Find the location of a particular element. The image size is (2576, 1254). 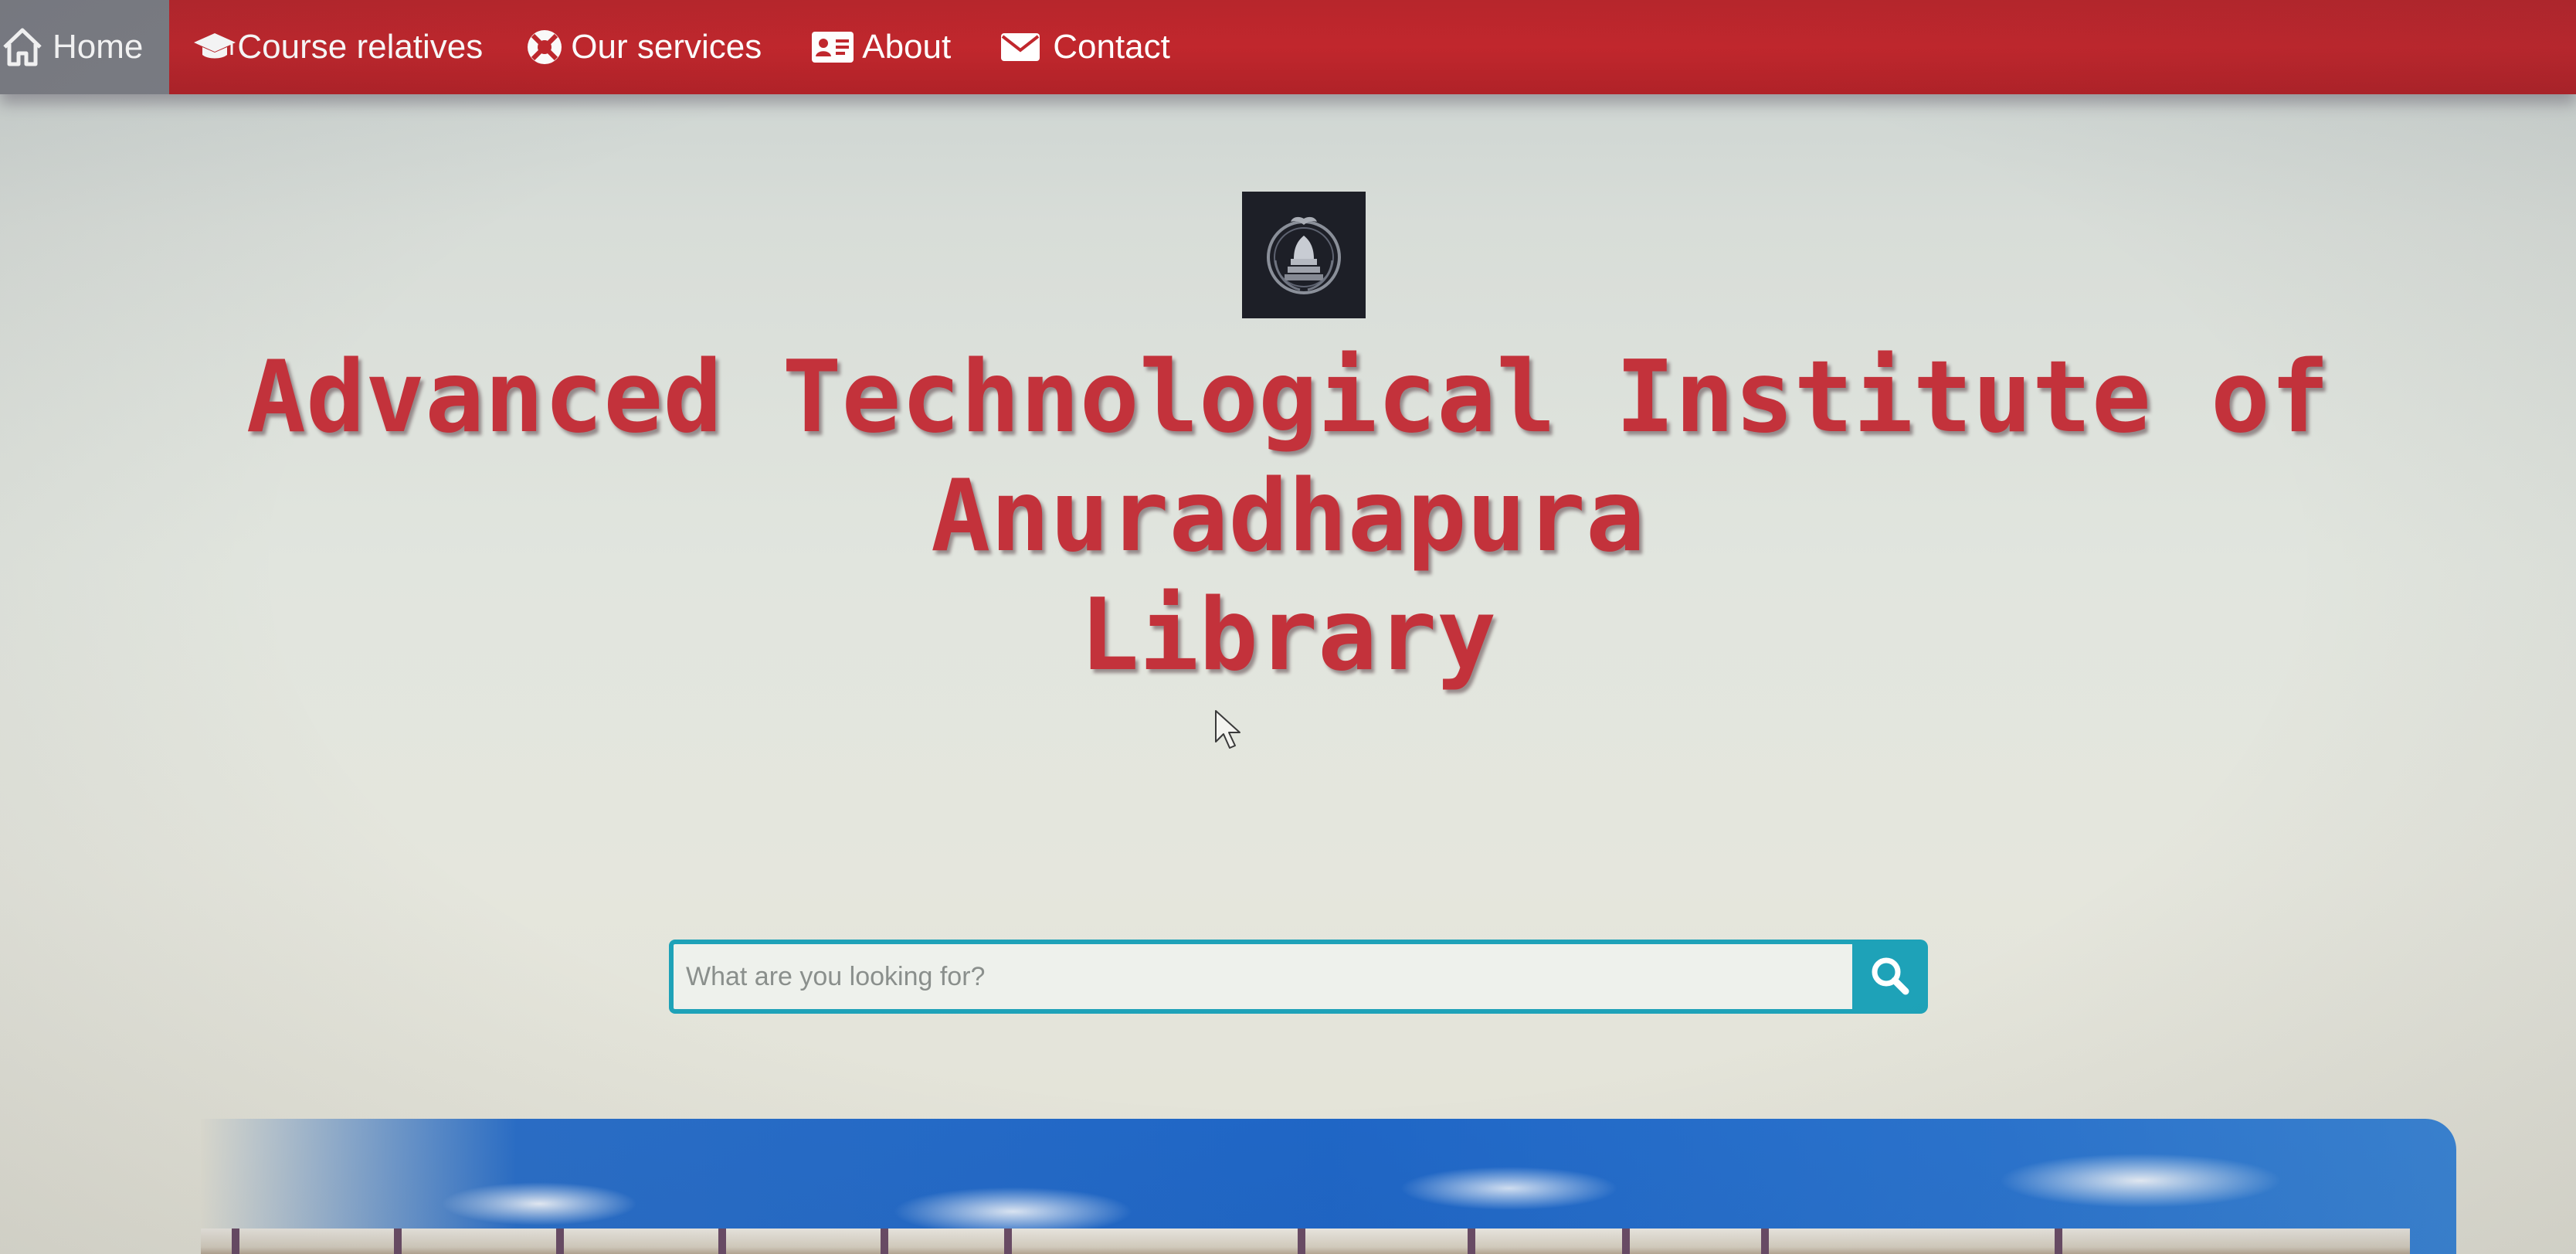

home-icon is located at coordinates (22, 47).